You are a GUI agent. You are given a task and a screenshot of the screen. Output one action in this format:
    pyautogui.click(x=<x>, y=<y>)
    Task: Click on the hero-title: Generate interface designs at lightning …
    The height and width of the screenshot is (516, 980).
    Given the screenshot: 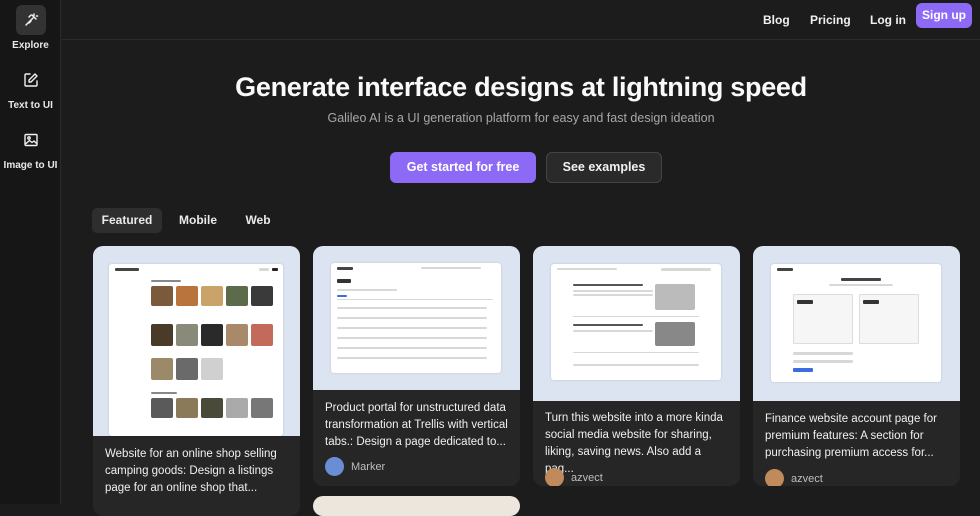 What is the action you would take?
    pyautogui.click(x=521, y=87)
    